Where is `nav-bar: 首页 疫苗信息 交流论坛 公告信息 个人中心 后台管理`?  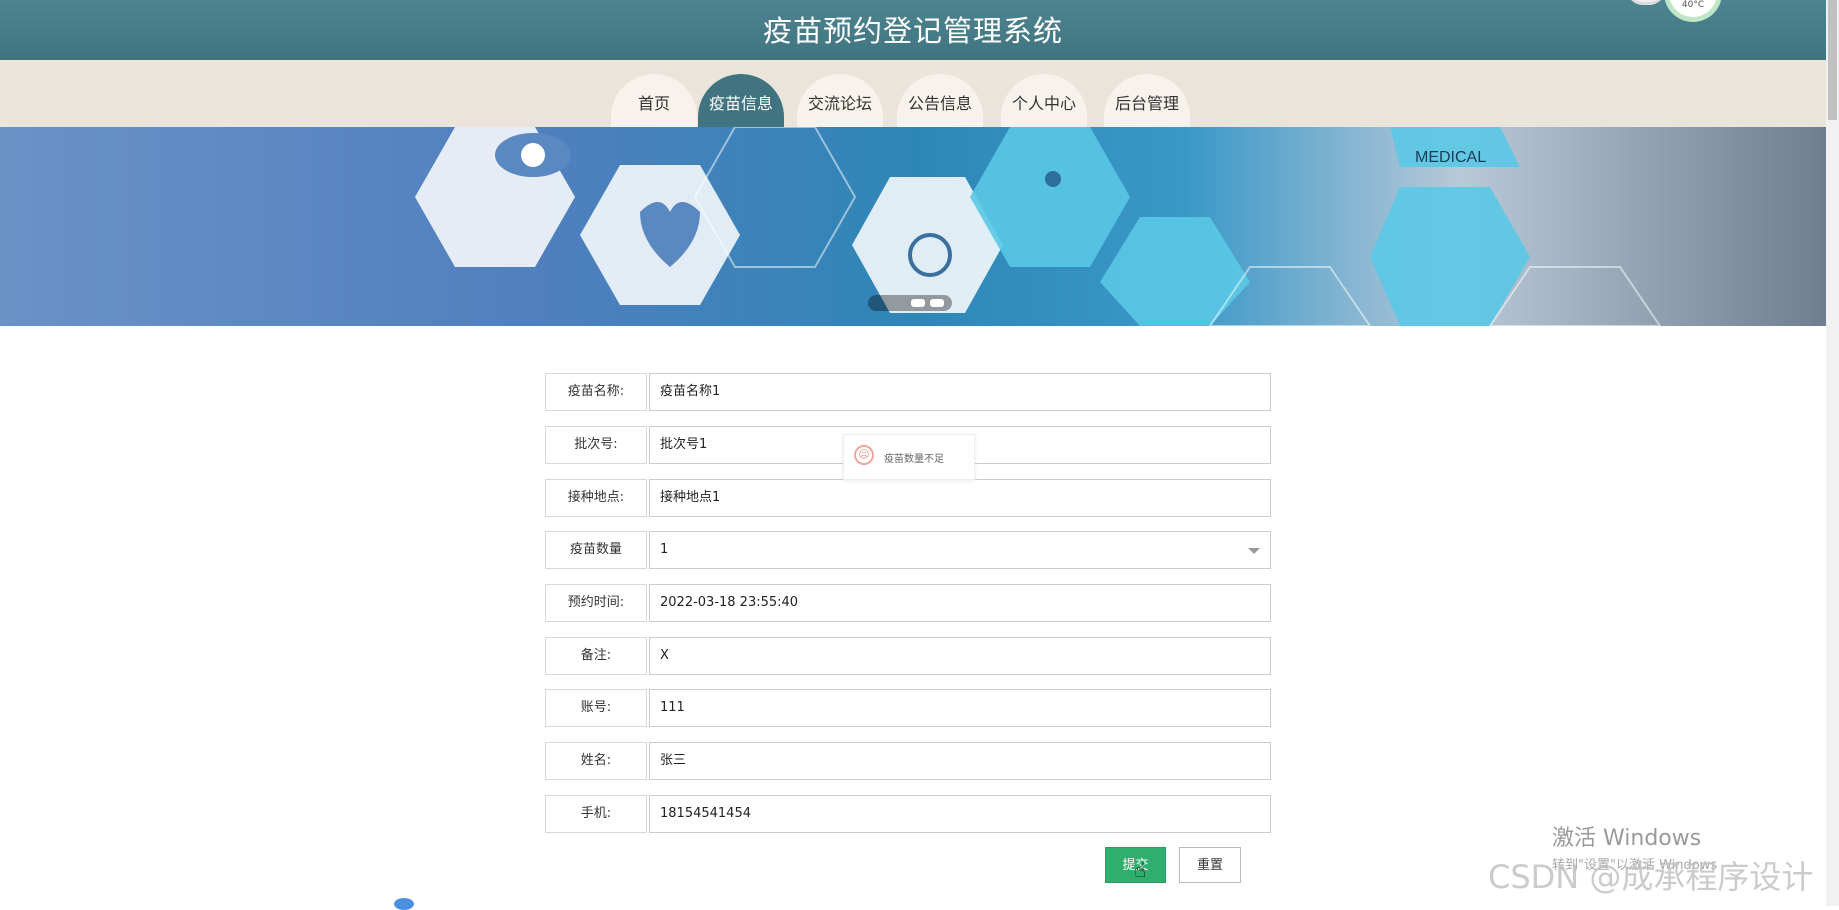 nav-bar: 首页 疫苗信息 交流论坛 公告信息 个人中心 后台管理 is located at coordinates (913, 99).